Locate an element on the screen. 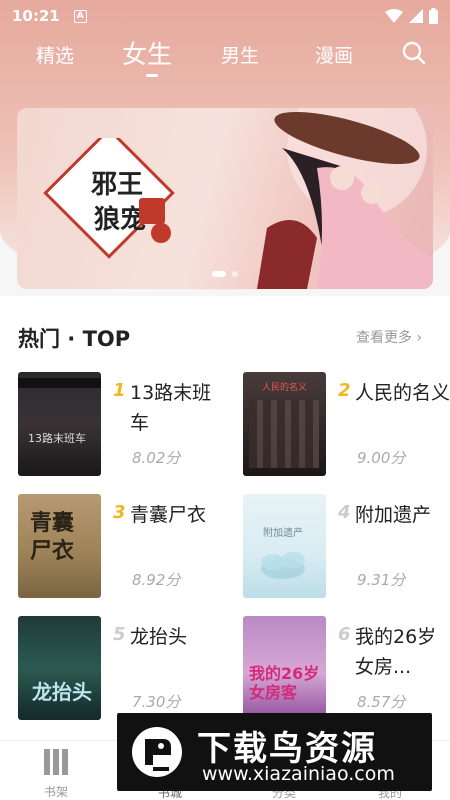 The width and height of the screenshot is (450, 800). book-score: 8.02分 is located at coordinates (156, 458).